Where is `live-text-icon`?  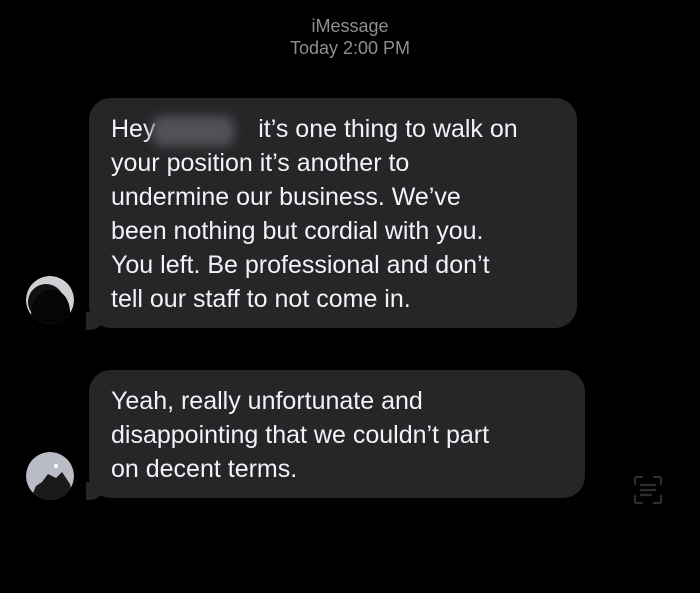
live-text-icon is located at coordinates (648, 490).